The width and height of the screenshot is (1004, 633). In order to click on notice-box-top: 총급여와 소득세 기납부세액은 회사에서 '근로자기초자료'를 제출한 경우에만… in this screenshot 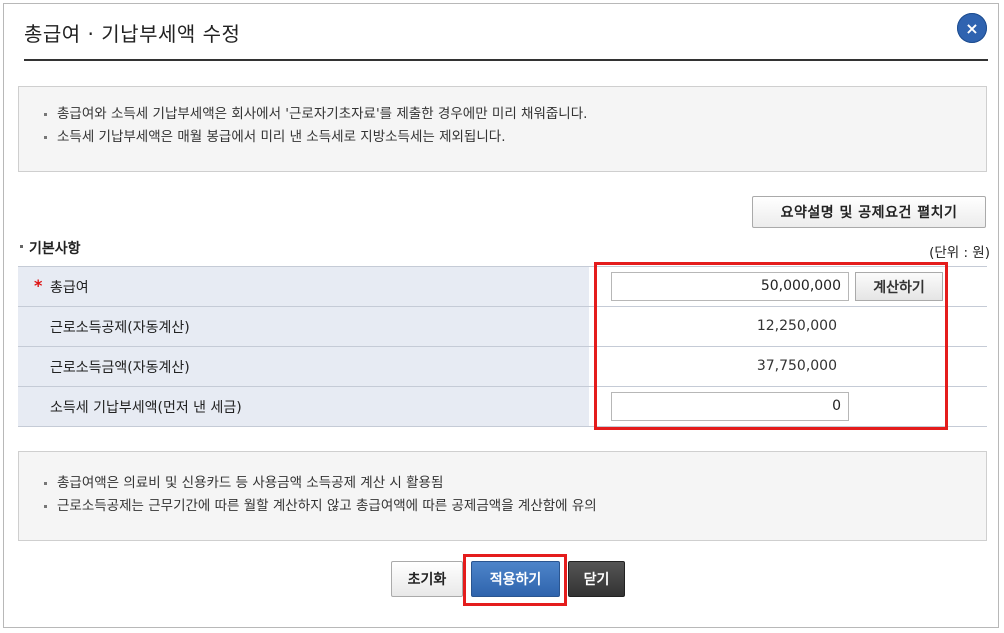, I will do `click(502, 129)`.